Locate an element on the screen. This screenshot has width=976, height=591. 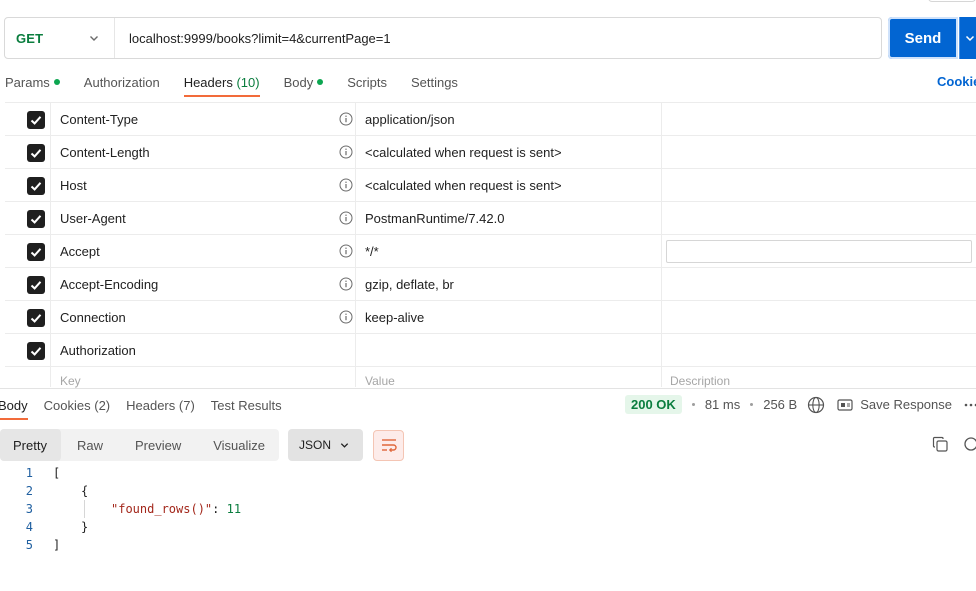
header-value: gzip, deflate, br is located at coordinates (409, 284).